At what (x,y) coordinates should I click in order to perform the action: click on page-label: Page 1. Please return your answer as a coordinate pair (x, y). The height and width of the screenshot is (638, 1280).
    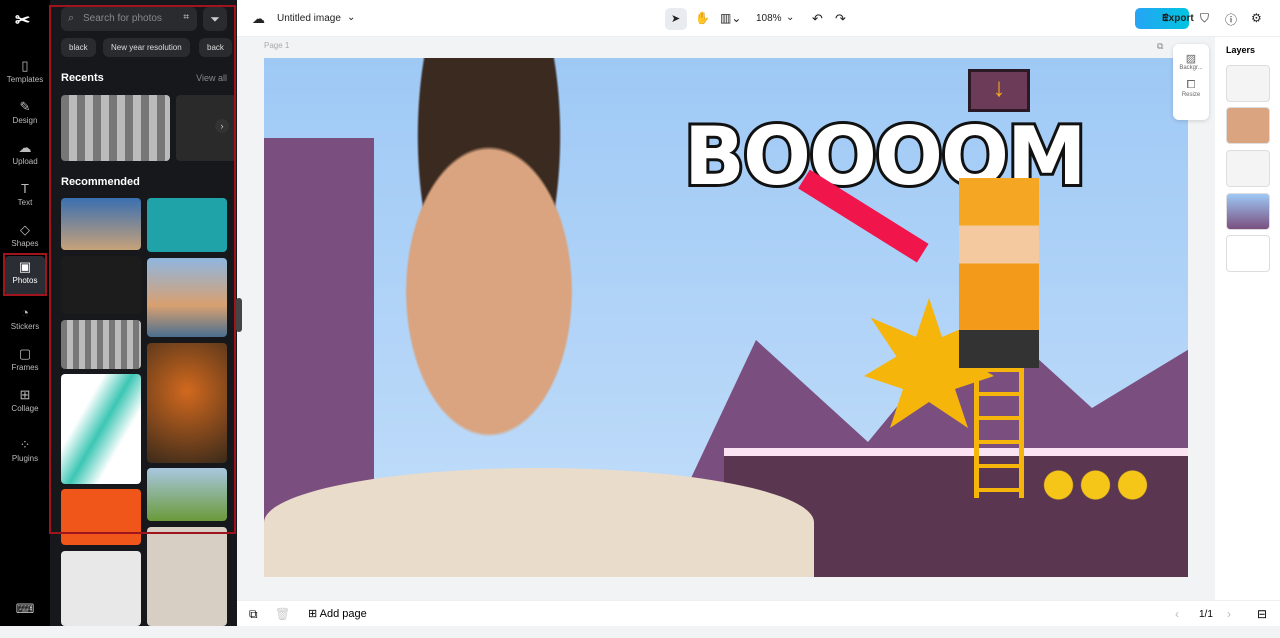
    Looking at the image, I should click on (277, 45).